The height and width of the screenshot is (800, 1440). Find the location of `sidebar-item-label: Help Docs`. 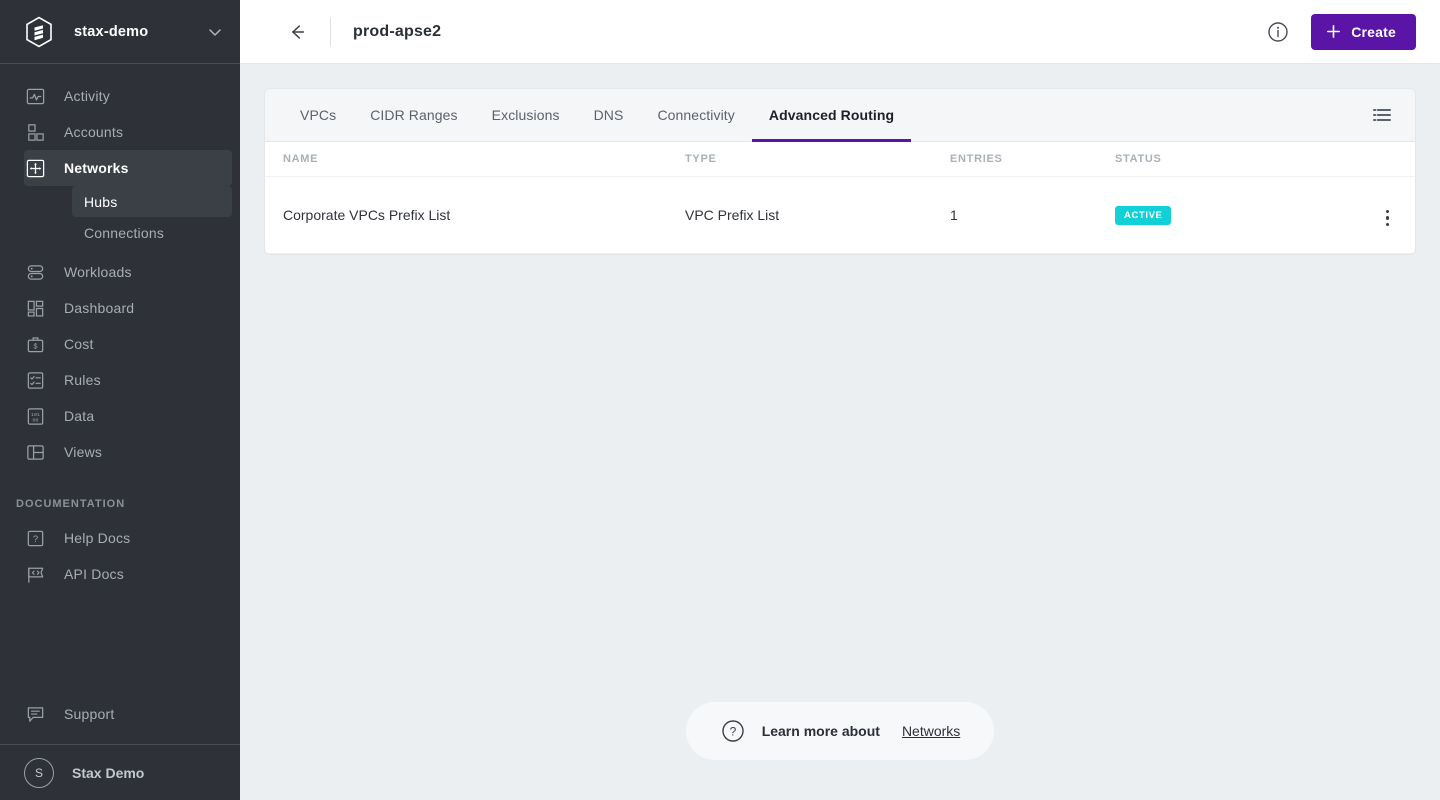

sidebar-item-label: Help Docs is located at coordinates (97, 538).